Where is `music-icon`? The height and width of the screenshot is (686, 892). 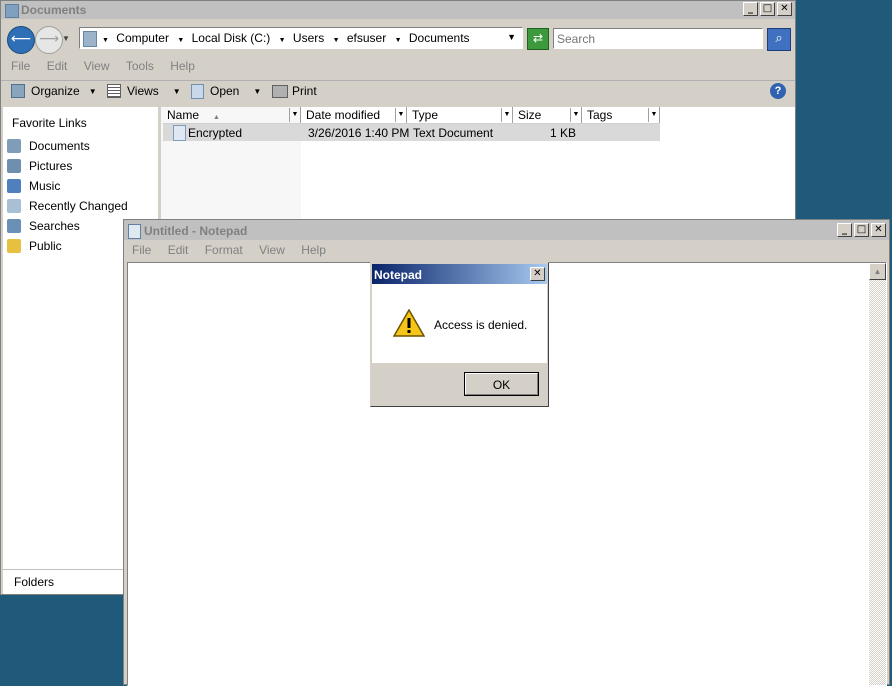 music-icon is located at coordinates (14, 186).